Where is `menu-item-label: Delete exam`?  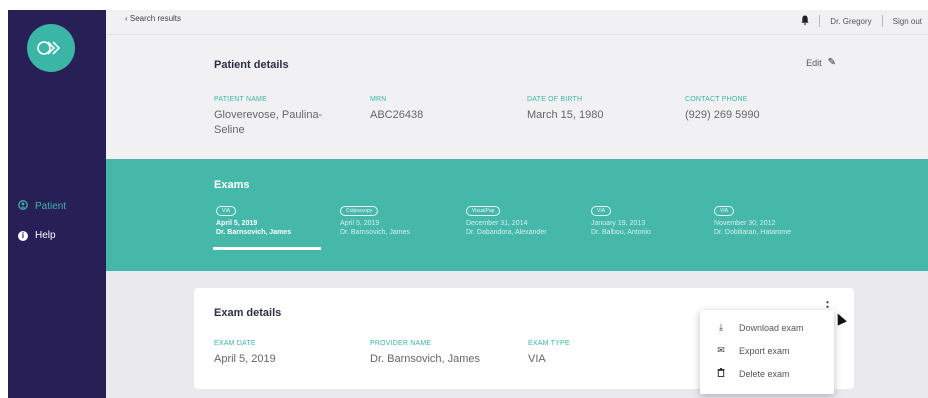 menu-item-label: Delete exam is located at coordinates (764, 373).